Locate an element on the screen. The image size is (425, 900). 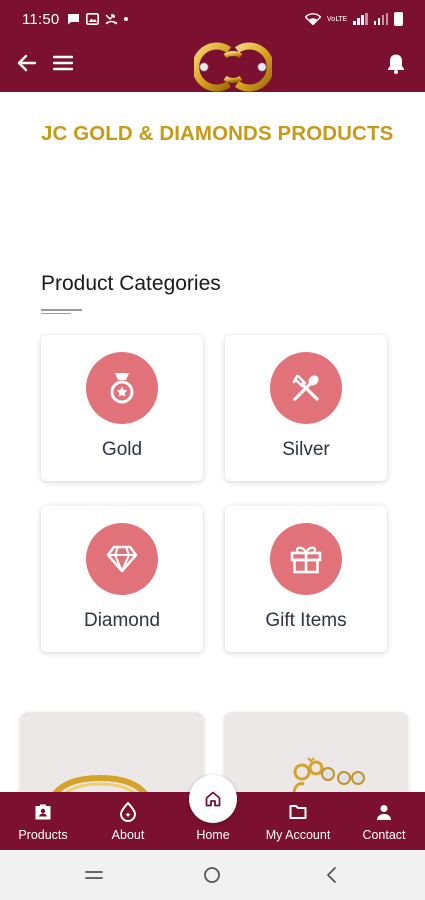
gift-icon is located at coordinates (306, 560).